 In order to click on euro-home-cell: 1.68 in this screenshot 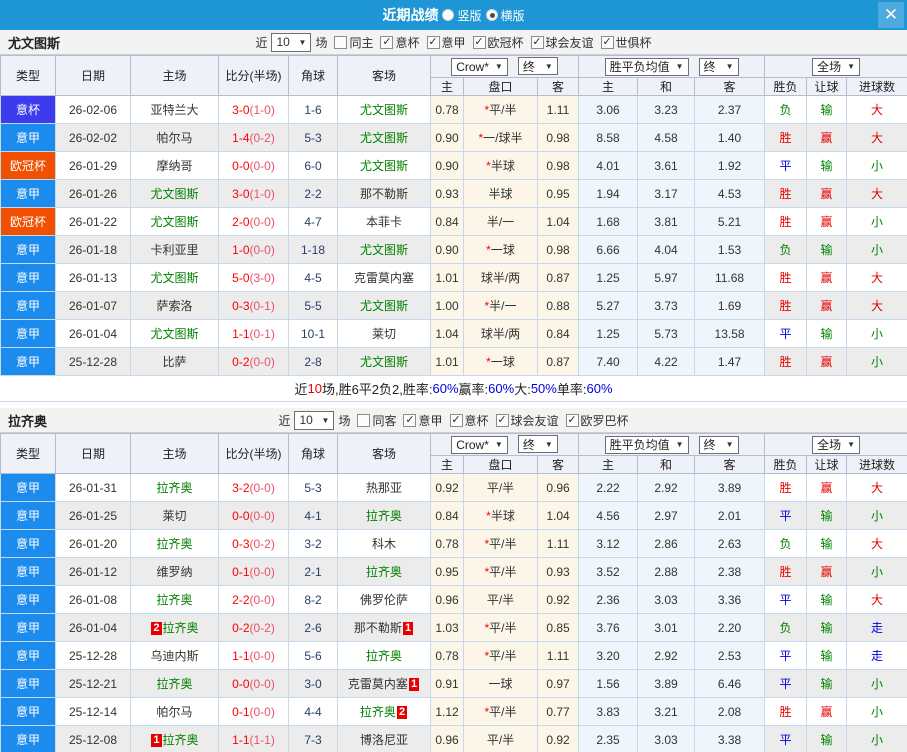, I will do `click(608, 221)`.